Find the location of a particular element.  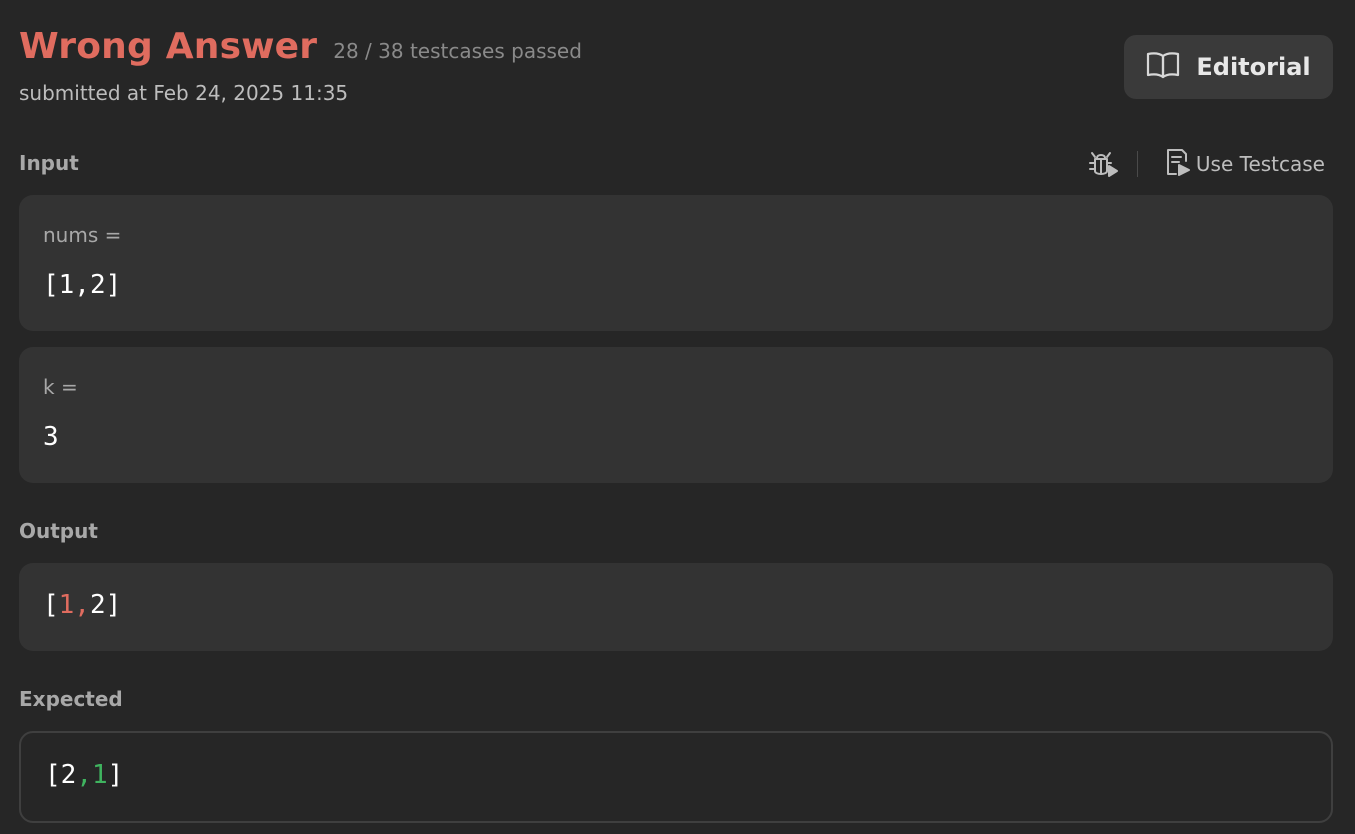

use-testcase-label: Use Testcase is located at coordinates (1260, 164).